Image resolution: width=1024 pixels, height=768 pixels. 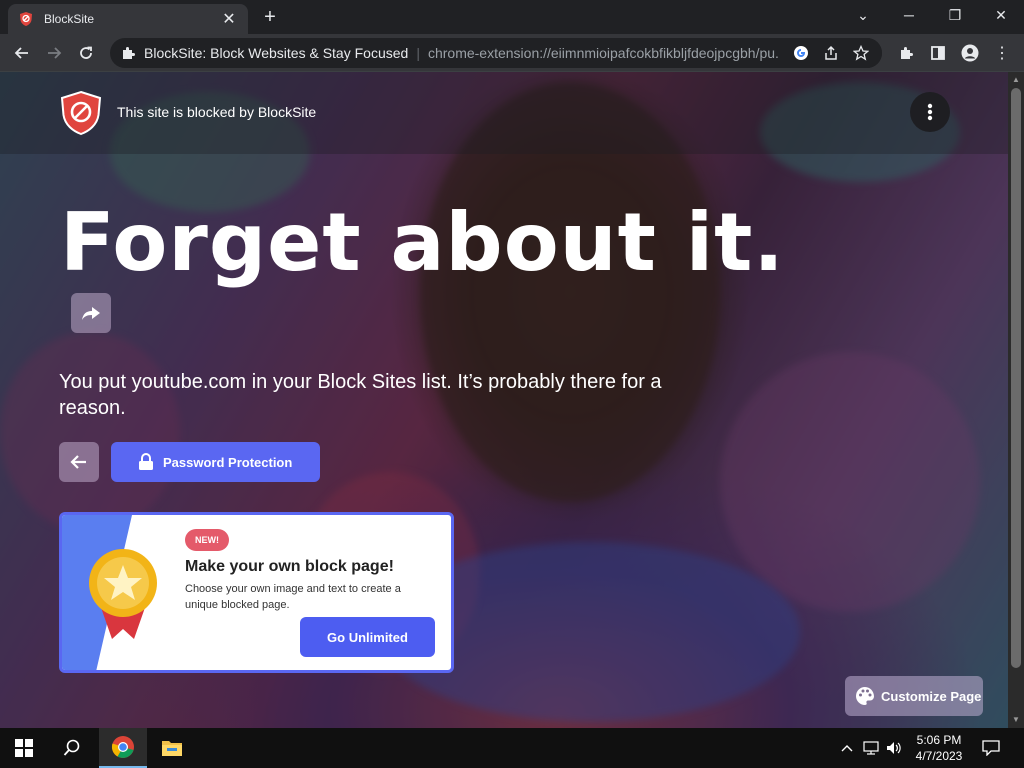 I want to click on kebab-menu-icon, so click(x=930, y=112).